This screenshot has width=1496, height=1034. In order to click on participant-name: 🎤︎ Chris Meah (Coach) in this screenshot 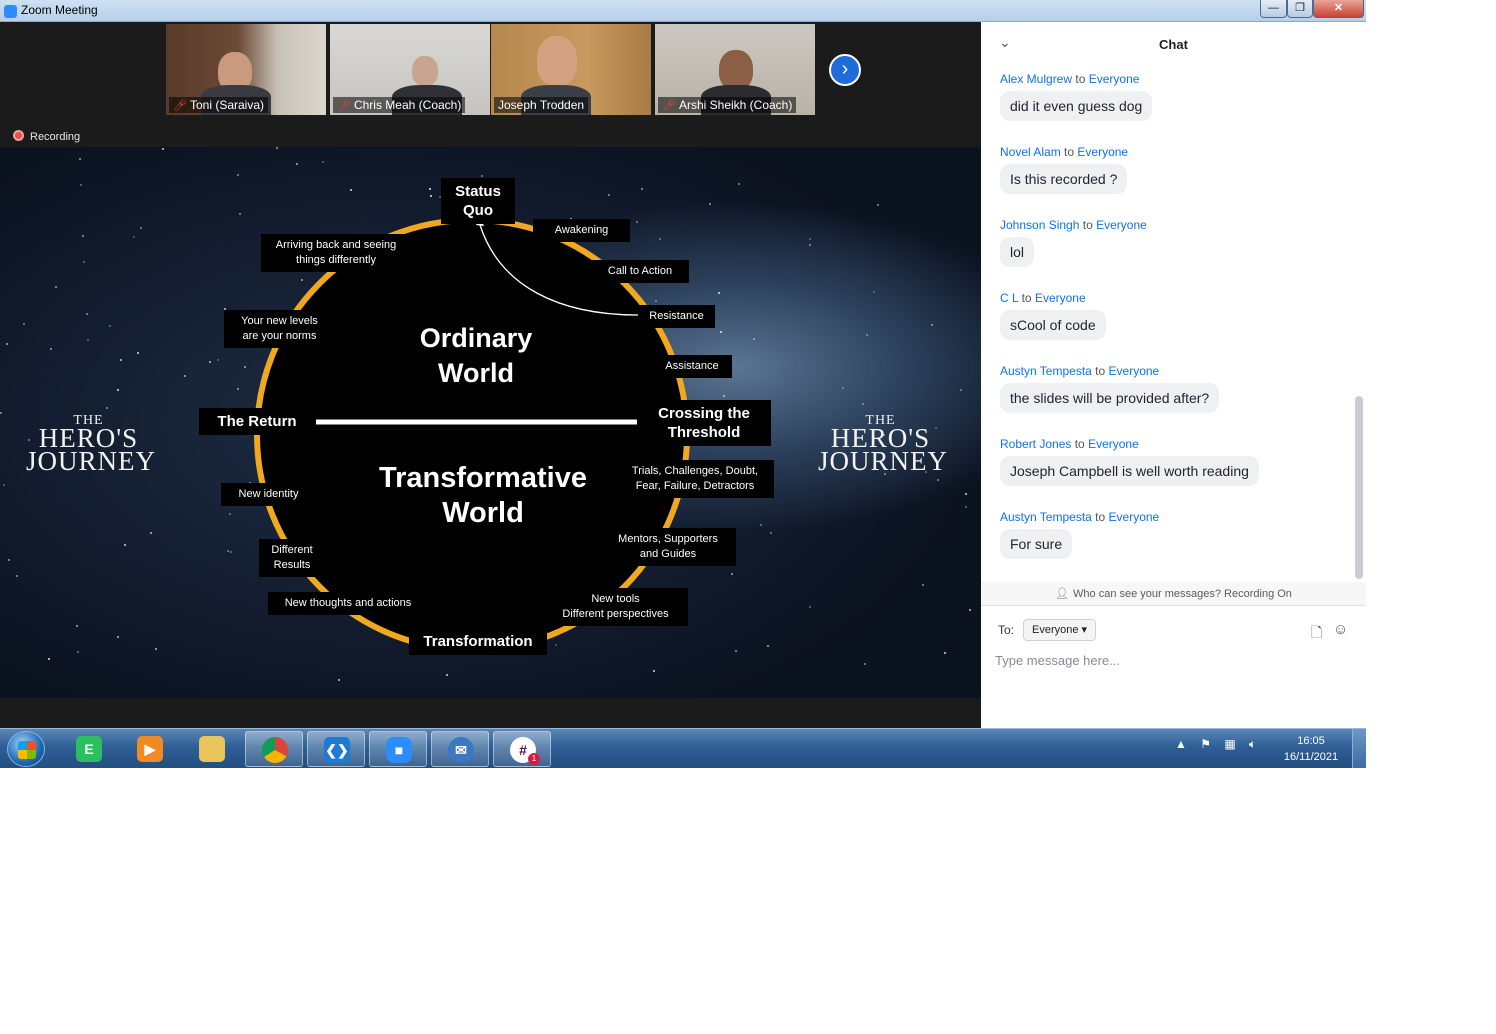, I will do `click(399, 105)`.